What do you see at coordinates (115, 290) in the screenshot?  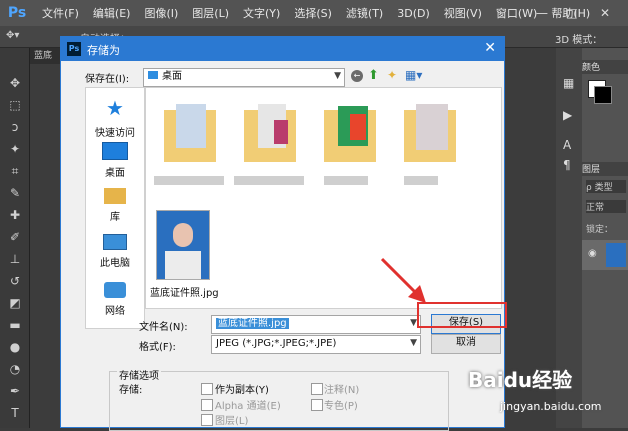 I see `network-icon` at bounding box center [115, 290].